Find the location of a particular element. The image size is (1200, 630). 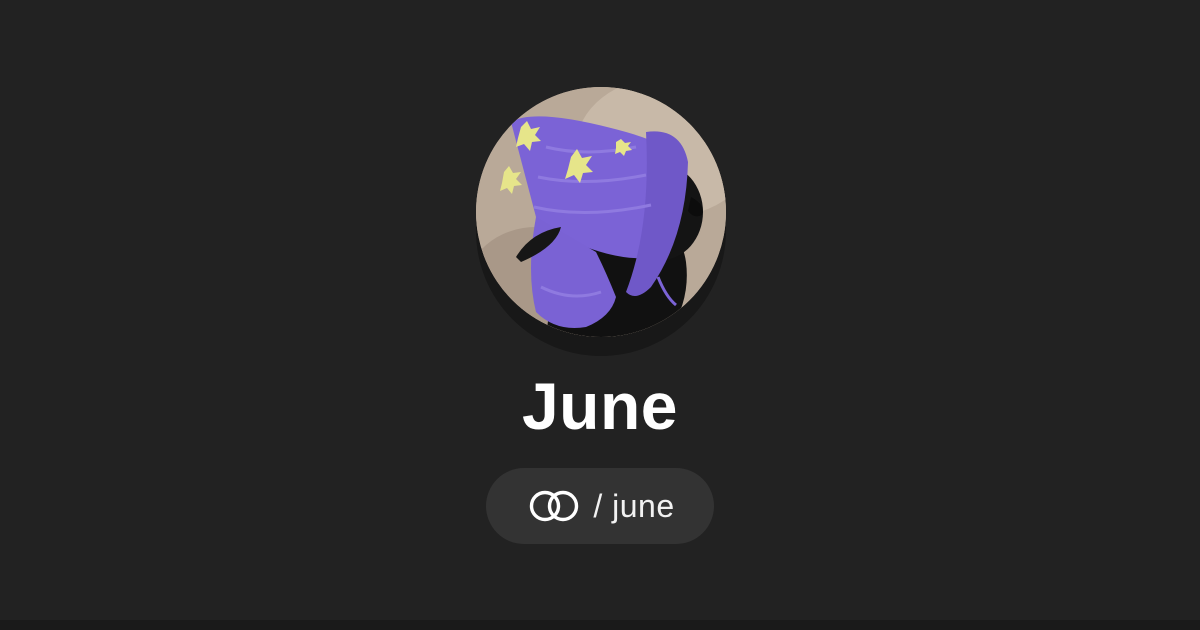

avatar-image is located at coordinates (601, 212).